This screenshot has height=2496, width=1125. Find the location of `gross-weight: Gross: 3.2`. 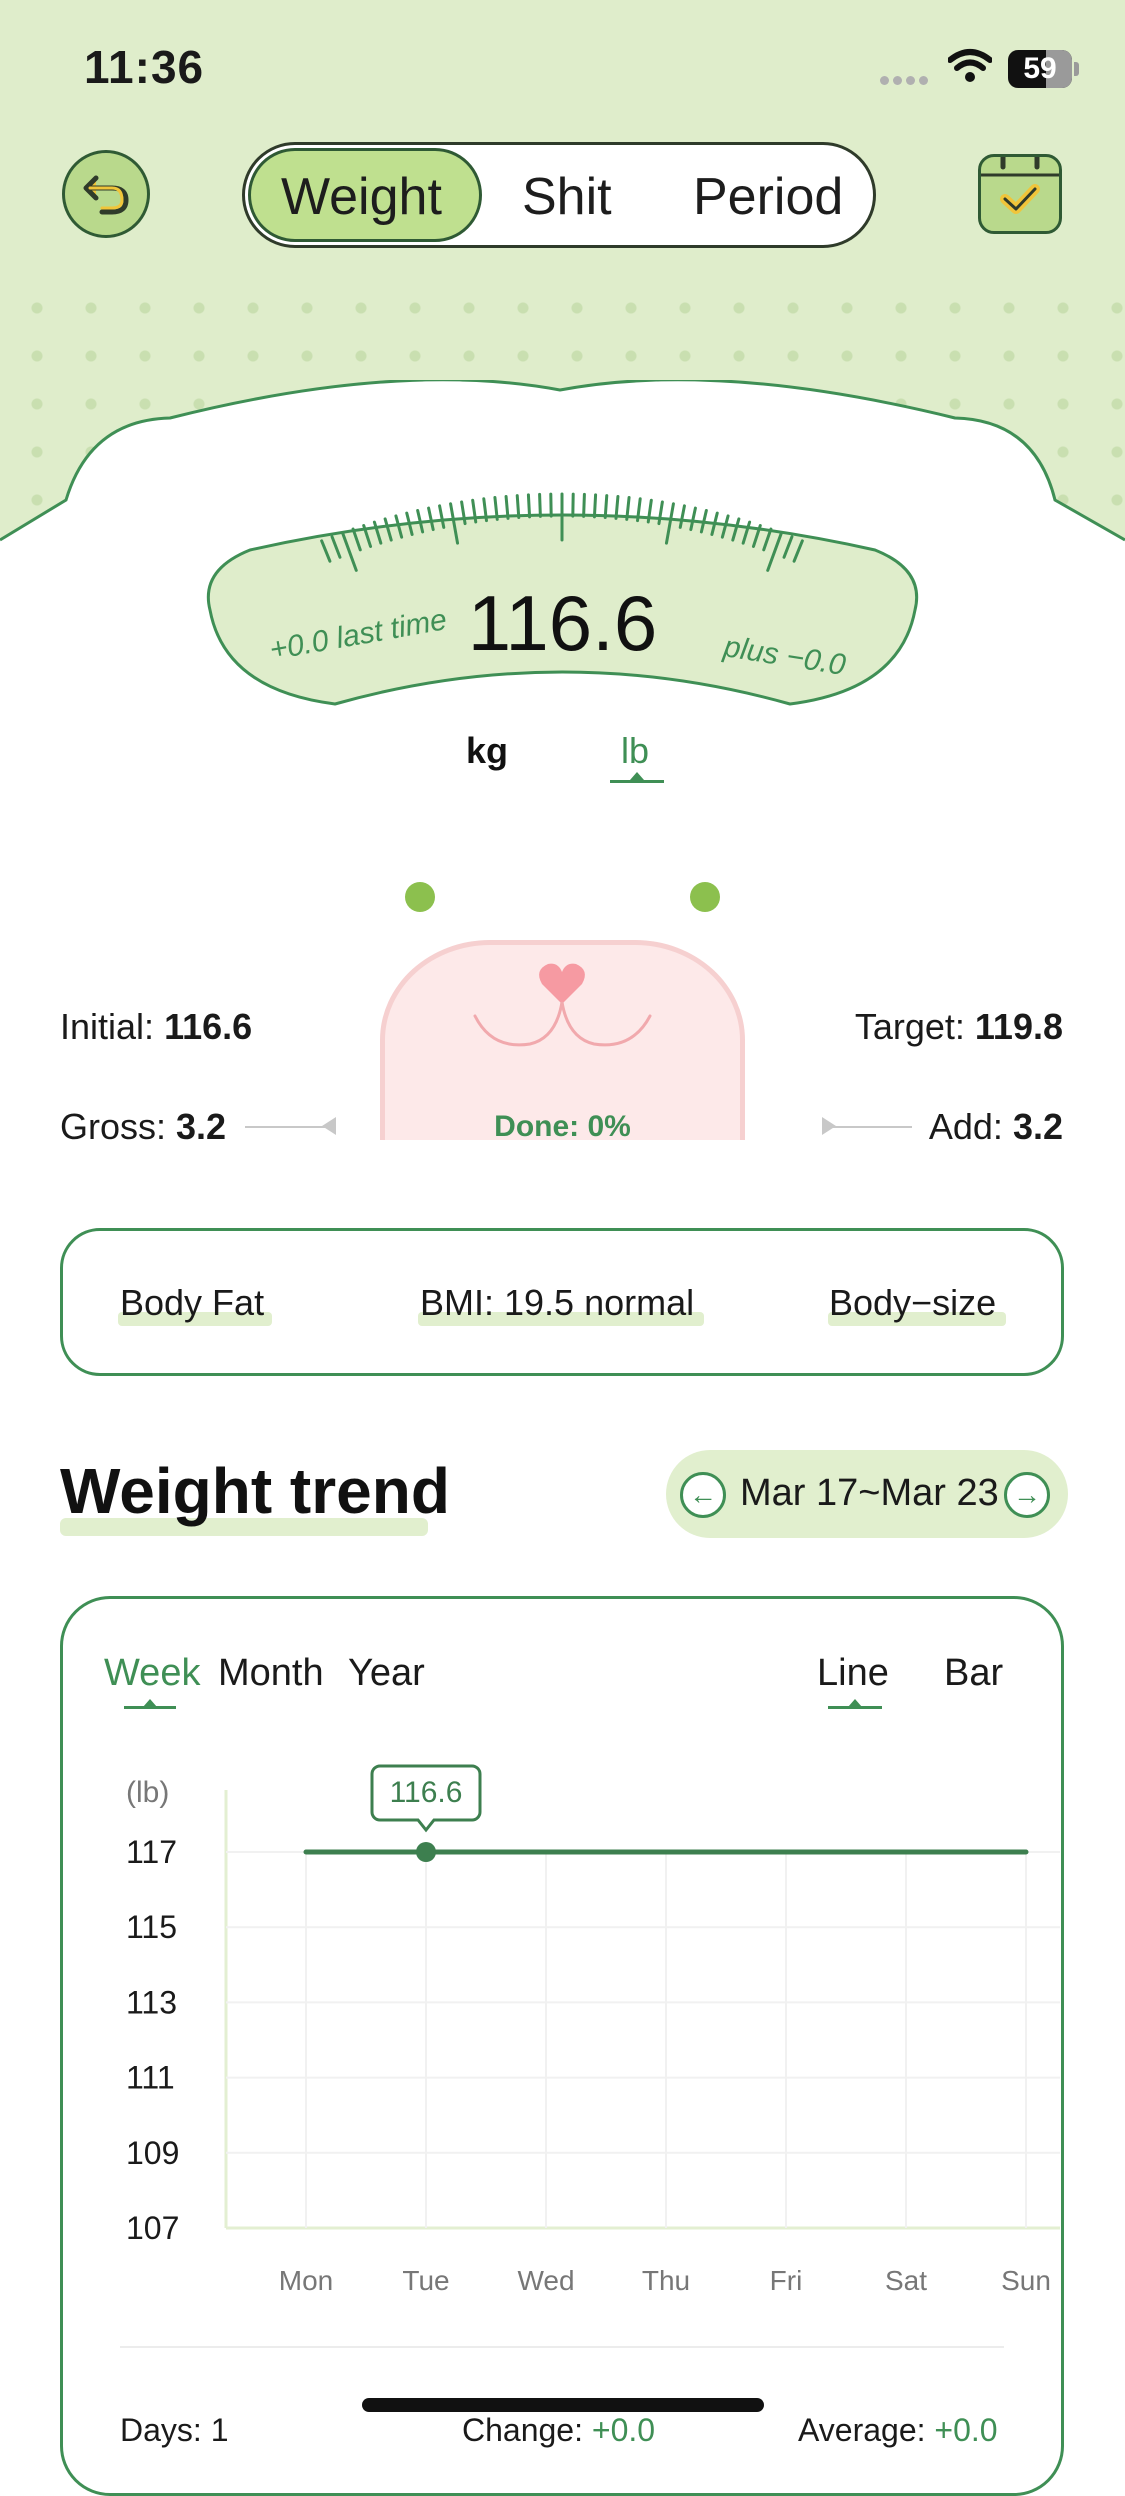

gross-weight: Gross: 3.2 is located at coordinates (143, 1127).